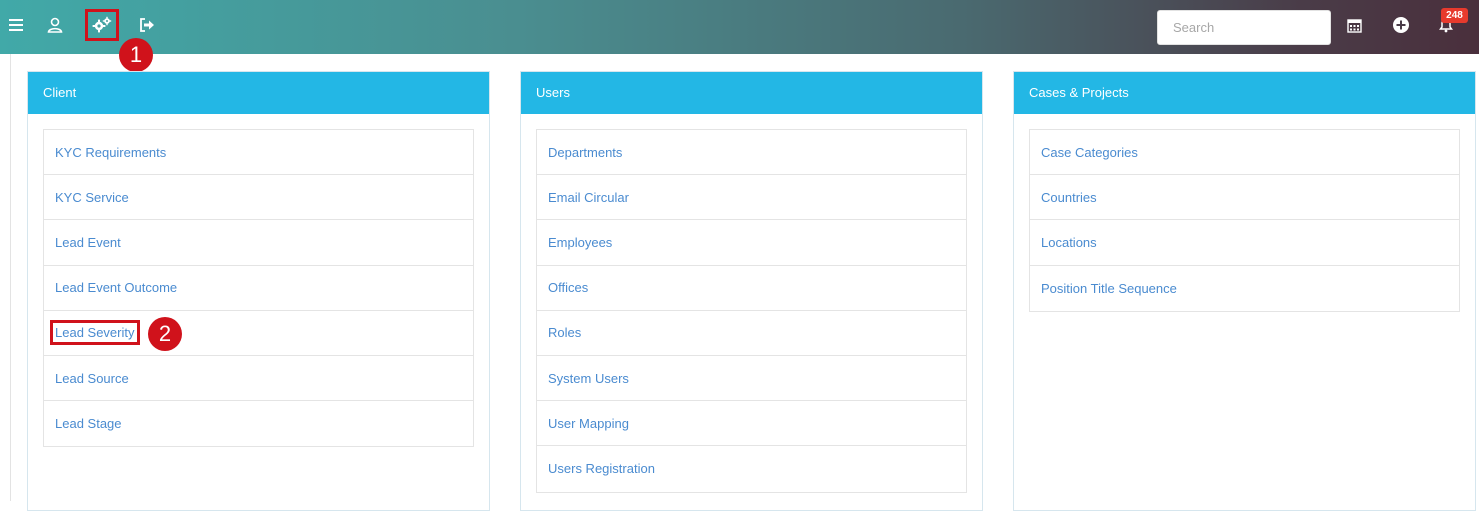 The height and width of the screenshot is (511, 1479). What do you see at coordinates (751, 153) in the screenshot?
I see `list-item: Departments` at bounding box center [751, 153].